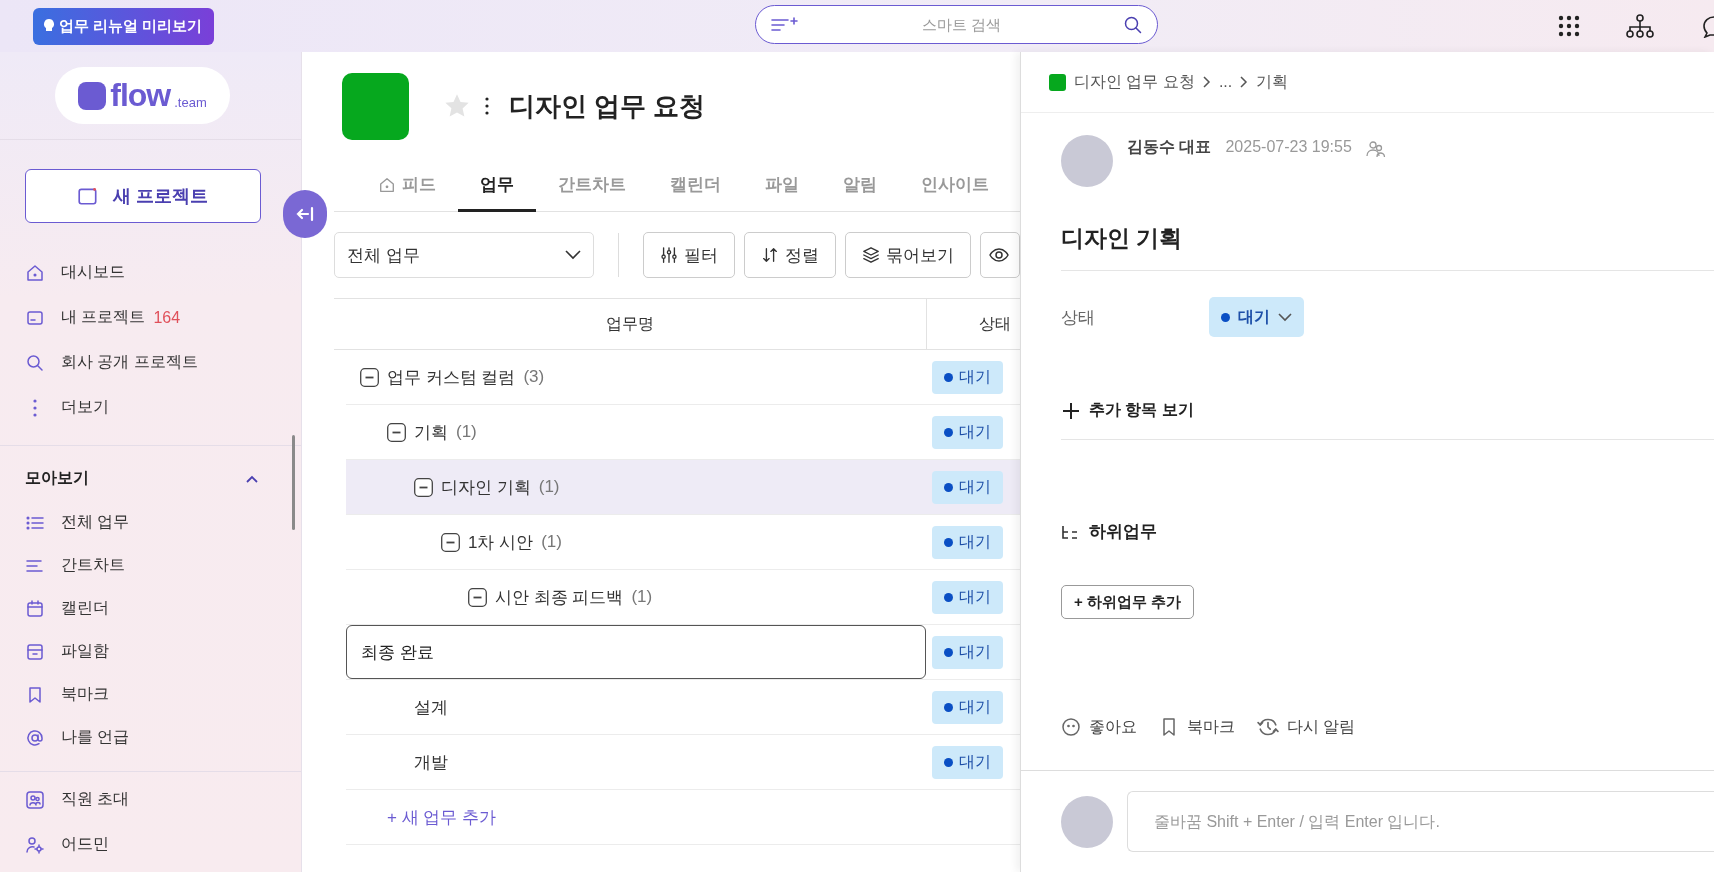 This screenshot has width=1714, height=872. I want to click on task-name: 시안 최종 피드백, so click(559, 597).